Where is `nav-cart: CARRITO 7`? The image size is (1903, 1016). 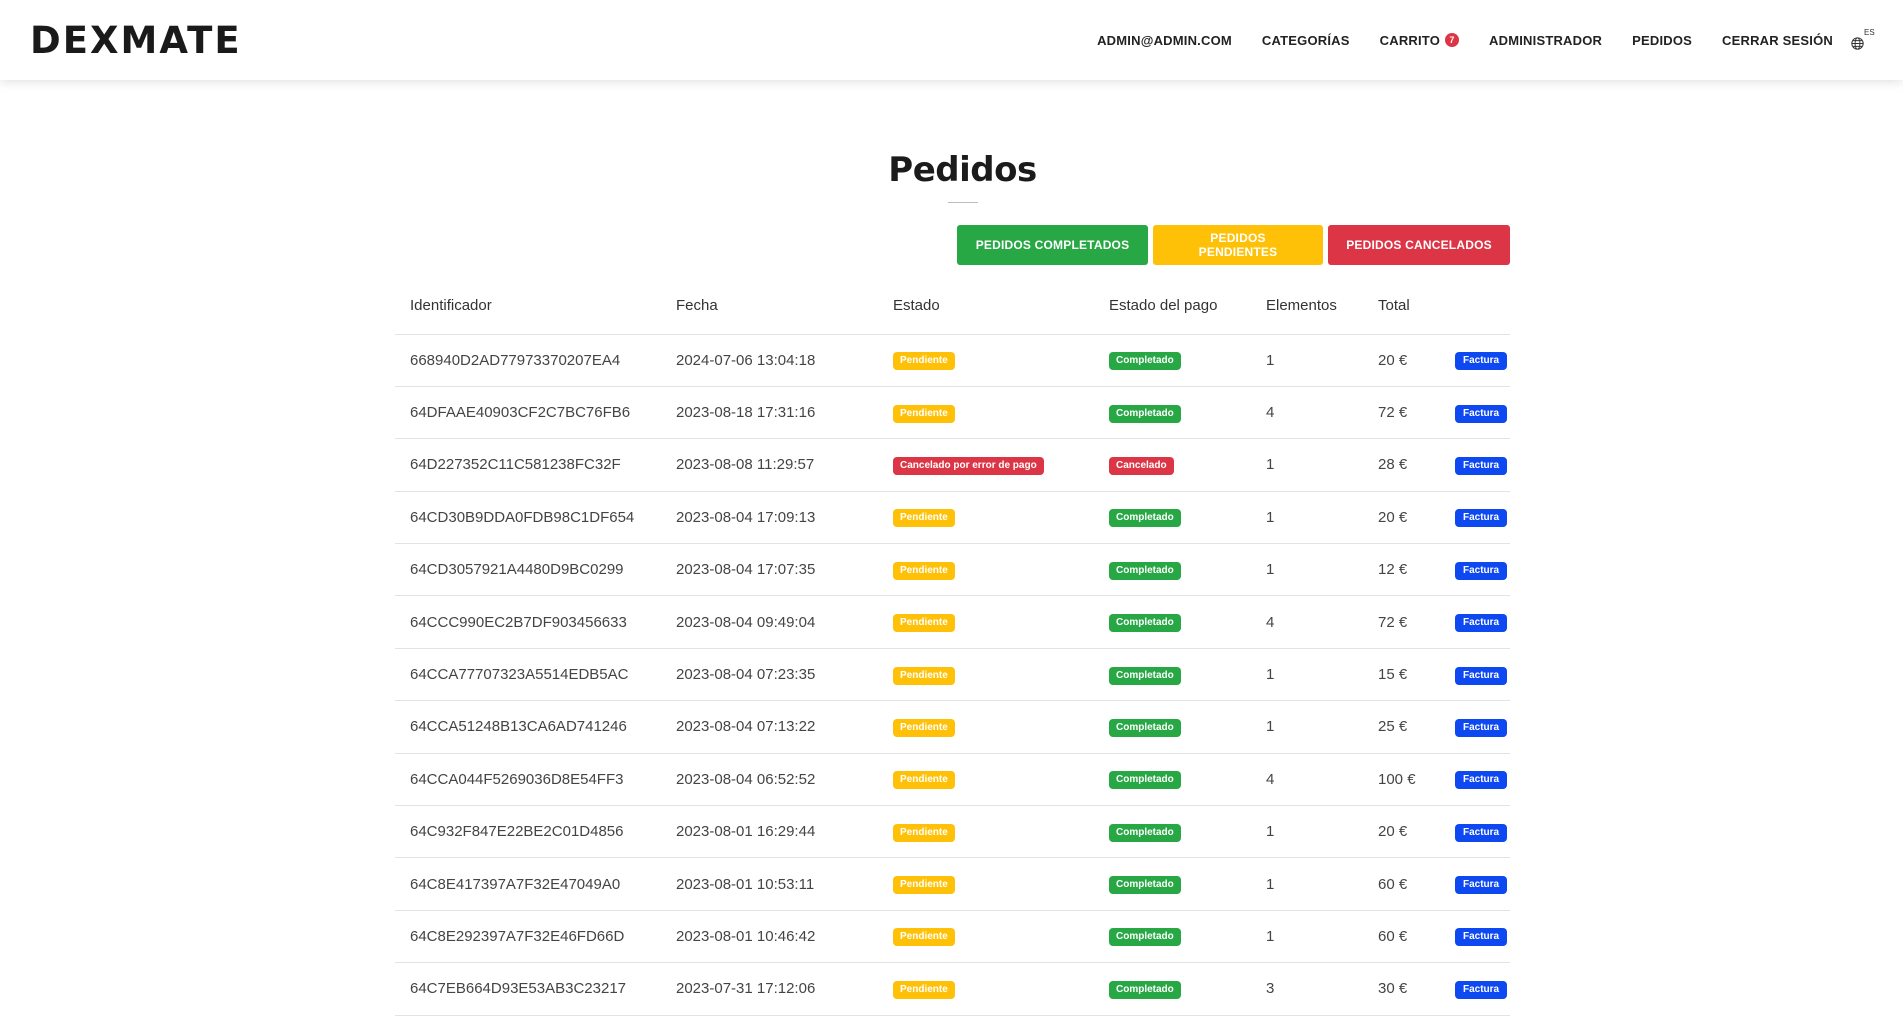 nav-cart: CARRITO 7 is located at coordinates (1420, 40).